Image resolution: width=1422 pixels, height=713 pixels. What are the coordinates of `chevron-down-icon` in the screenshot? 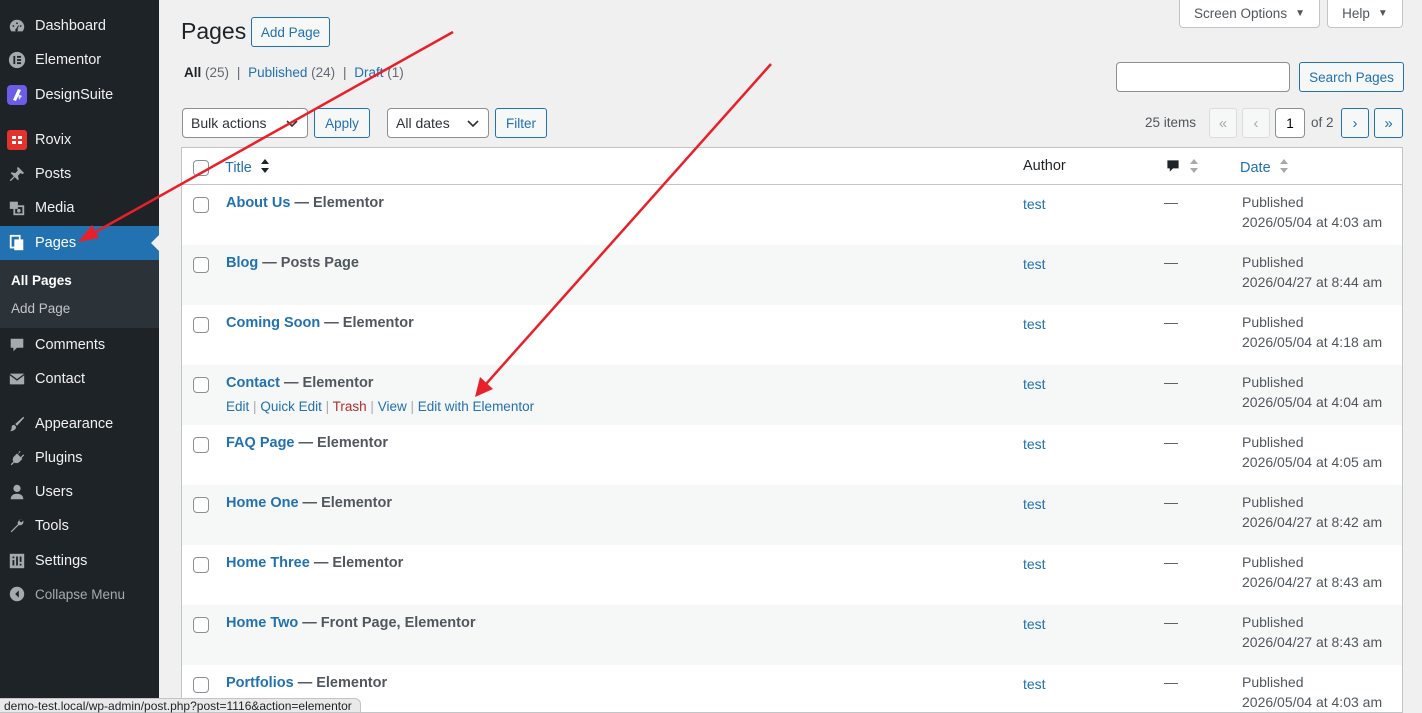 It's located at (292, 124).